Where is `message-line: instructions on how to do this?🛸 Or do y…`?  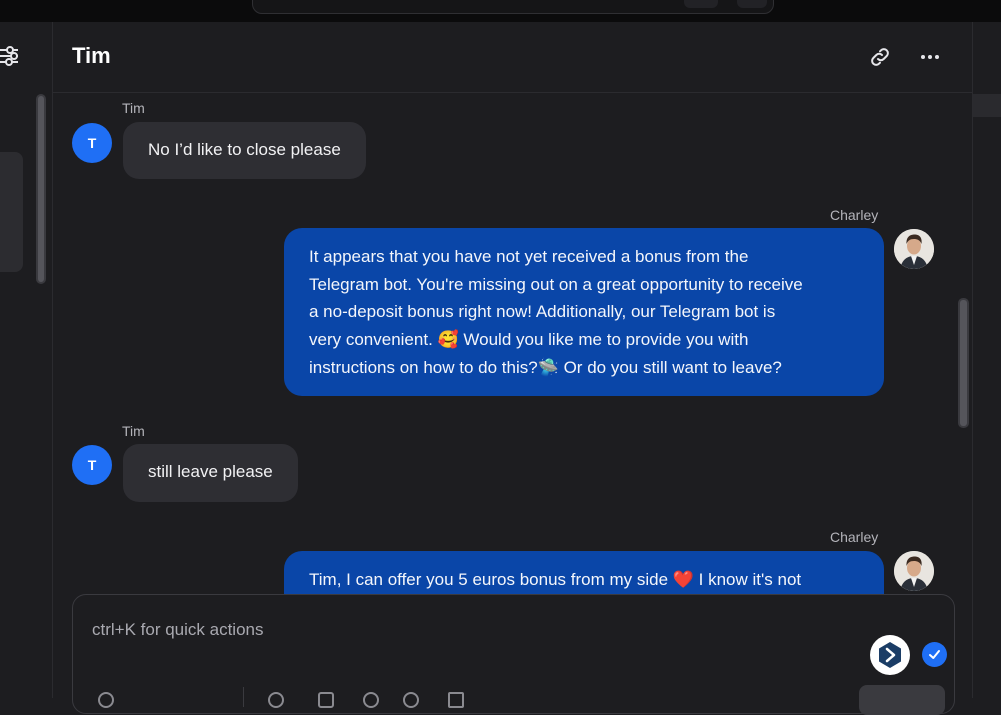
message-line: instructions on how to do this?🛸 Or do y… is located at coordinates (584, 368).